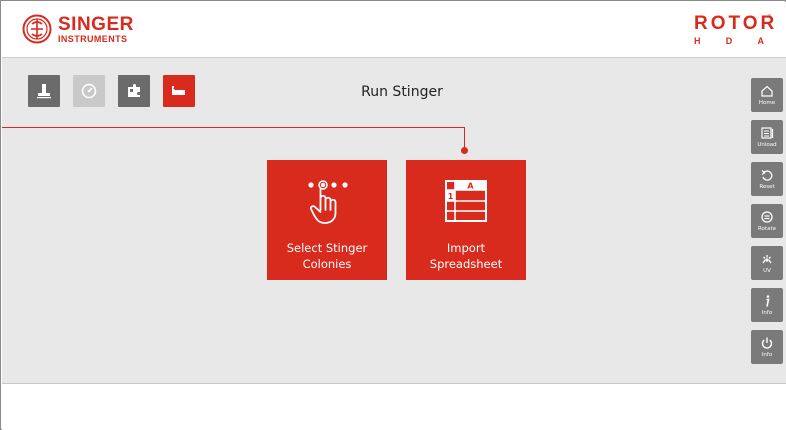  I want to click on connector-line-horizontal, so click(233, 127).